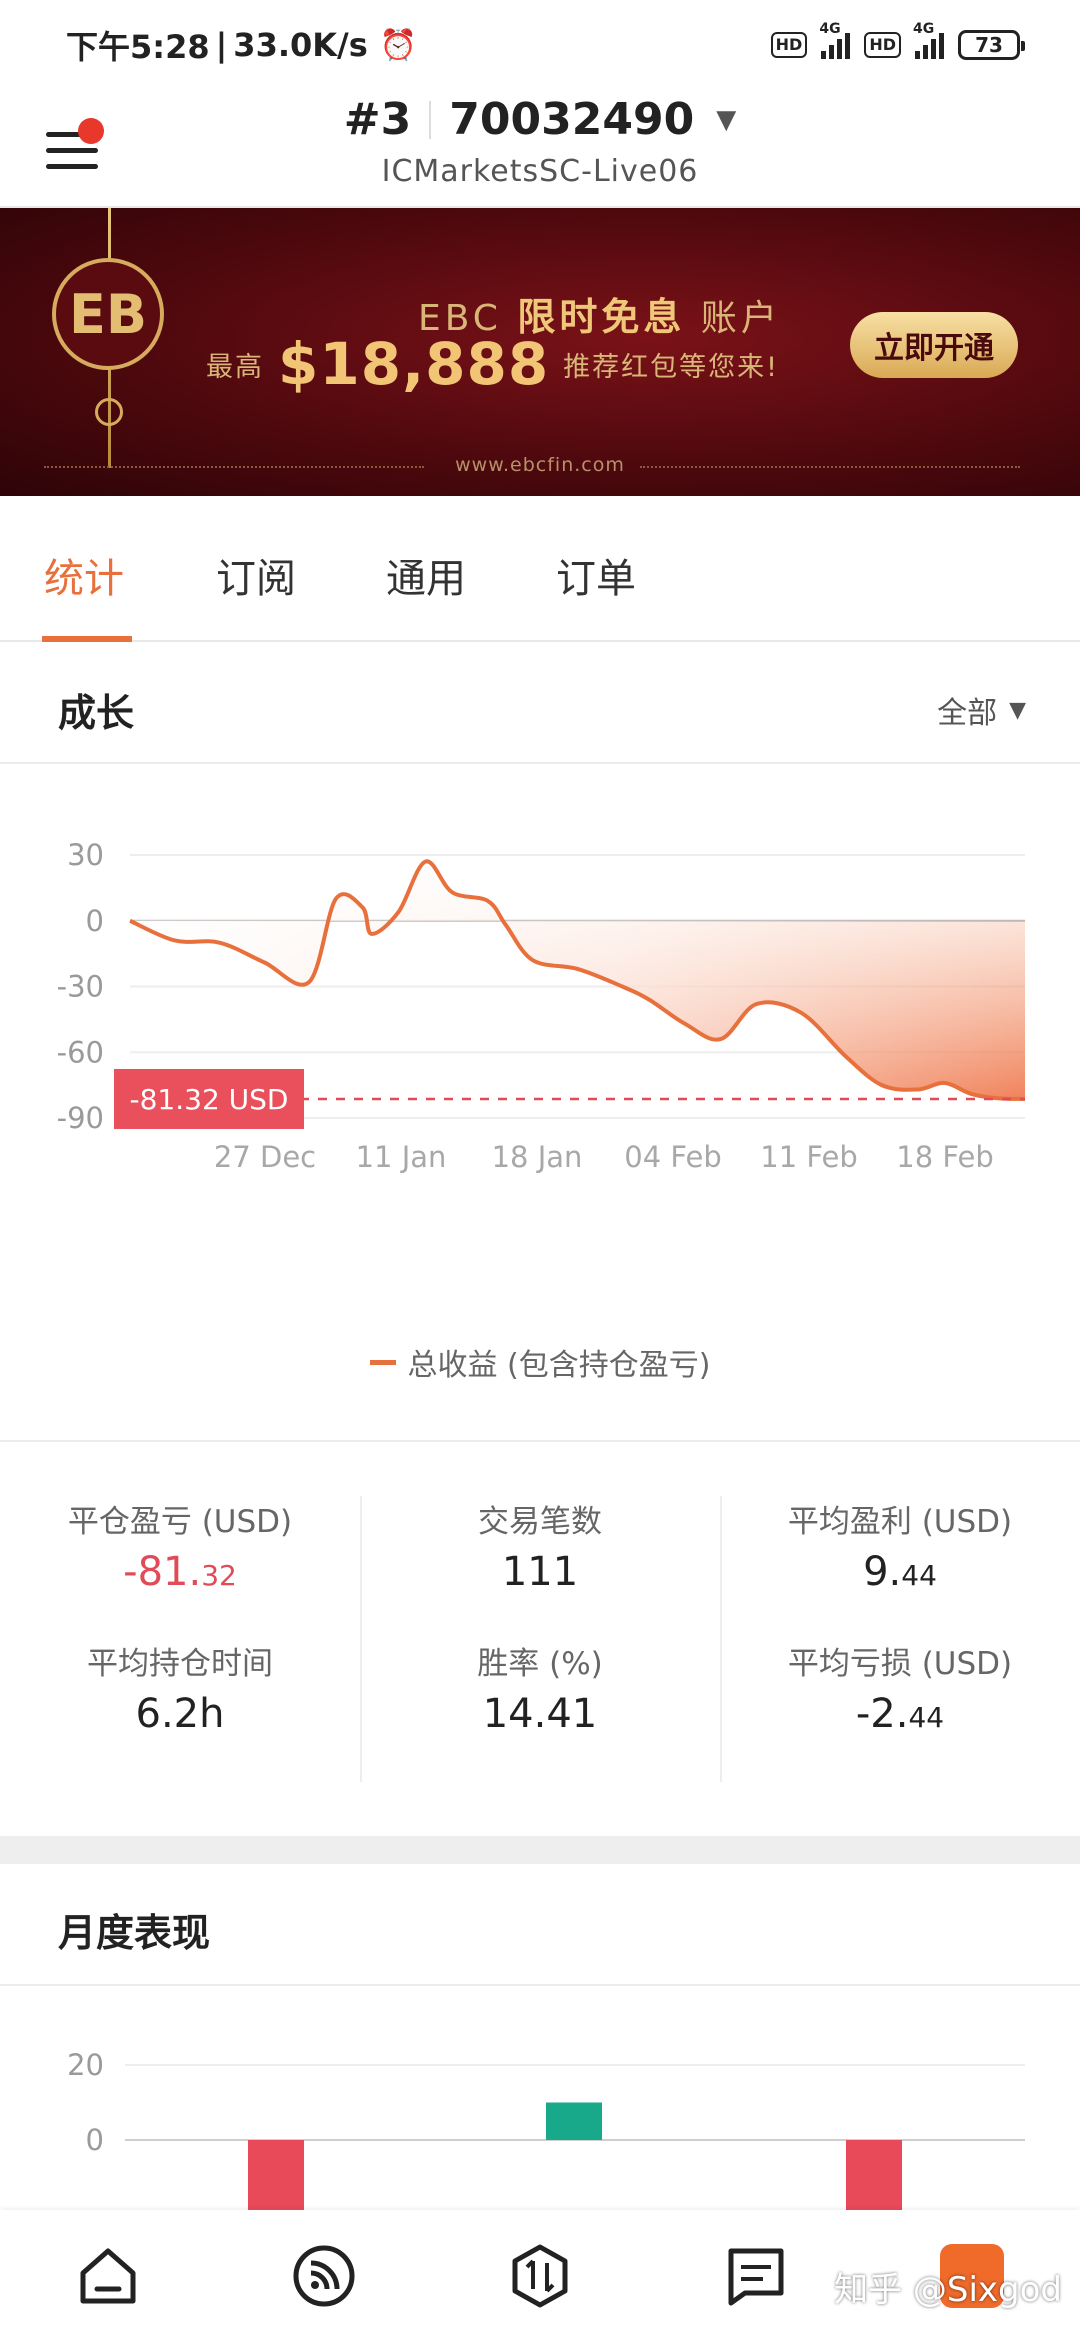  I want to click on chart-legend: 总收益 (包含持仓盈亏), so click(540, 1362).